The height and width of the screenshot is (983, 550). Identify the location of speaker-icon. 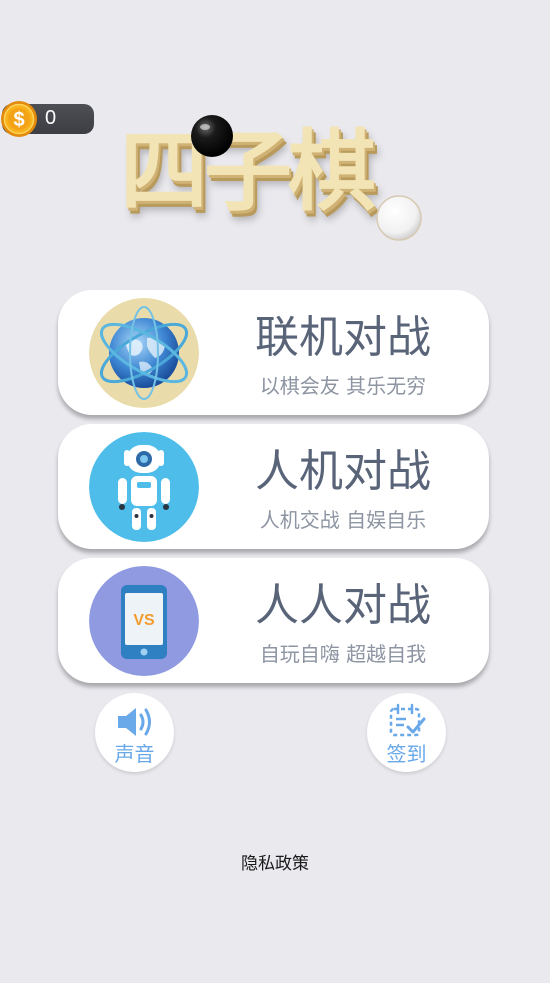
(134, 722).